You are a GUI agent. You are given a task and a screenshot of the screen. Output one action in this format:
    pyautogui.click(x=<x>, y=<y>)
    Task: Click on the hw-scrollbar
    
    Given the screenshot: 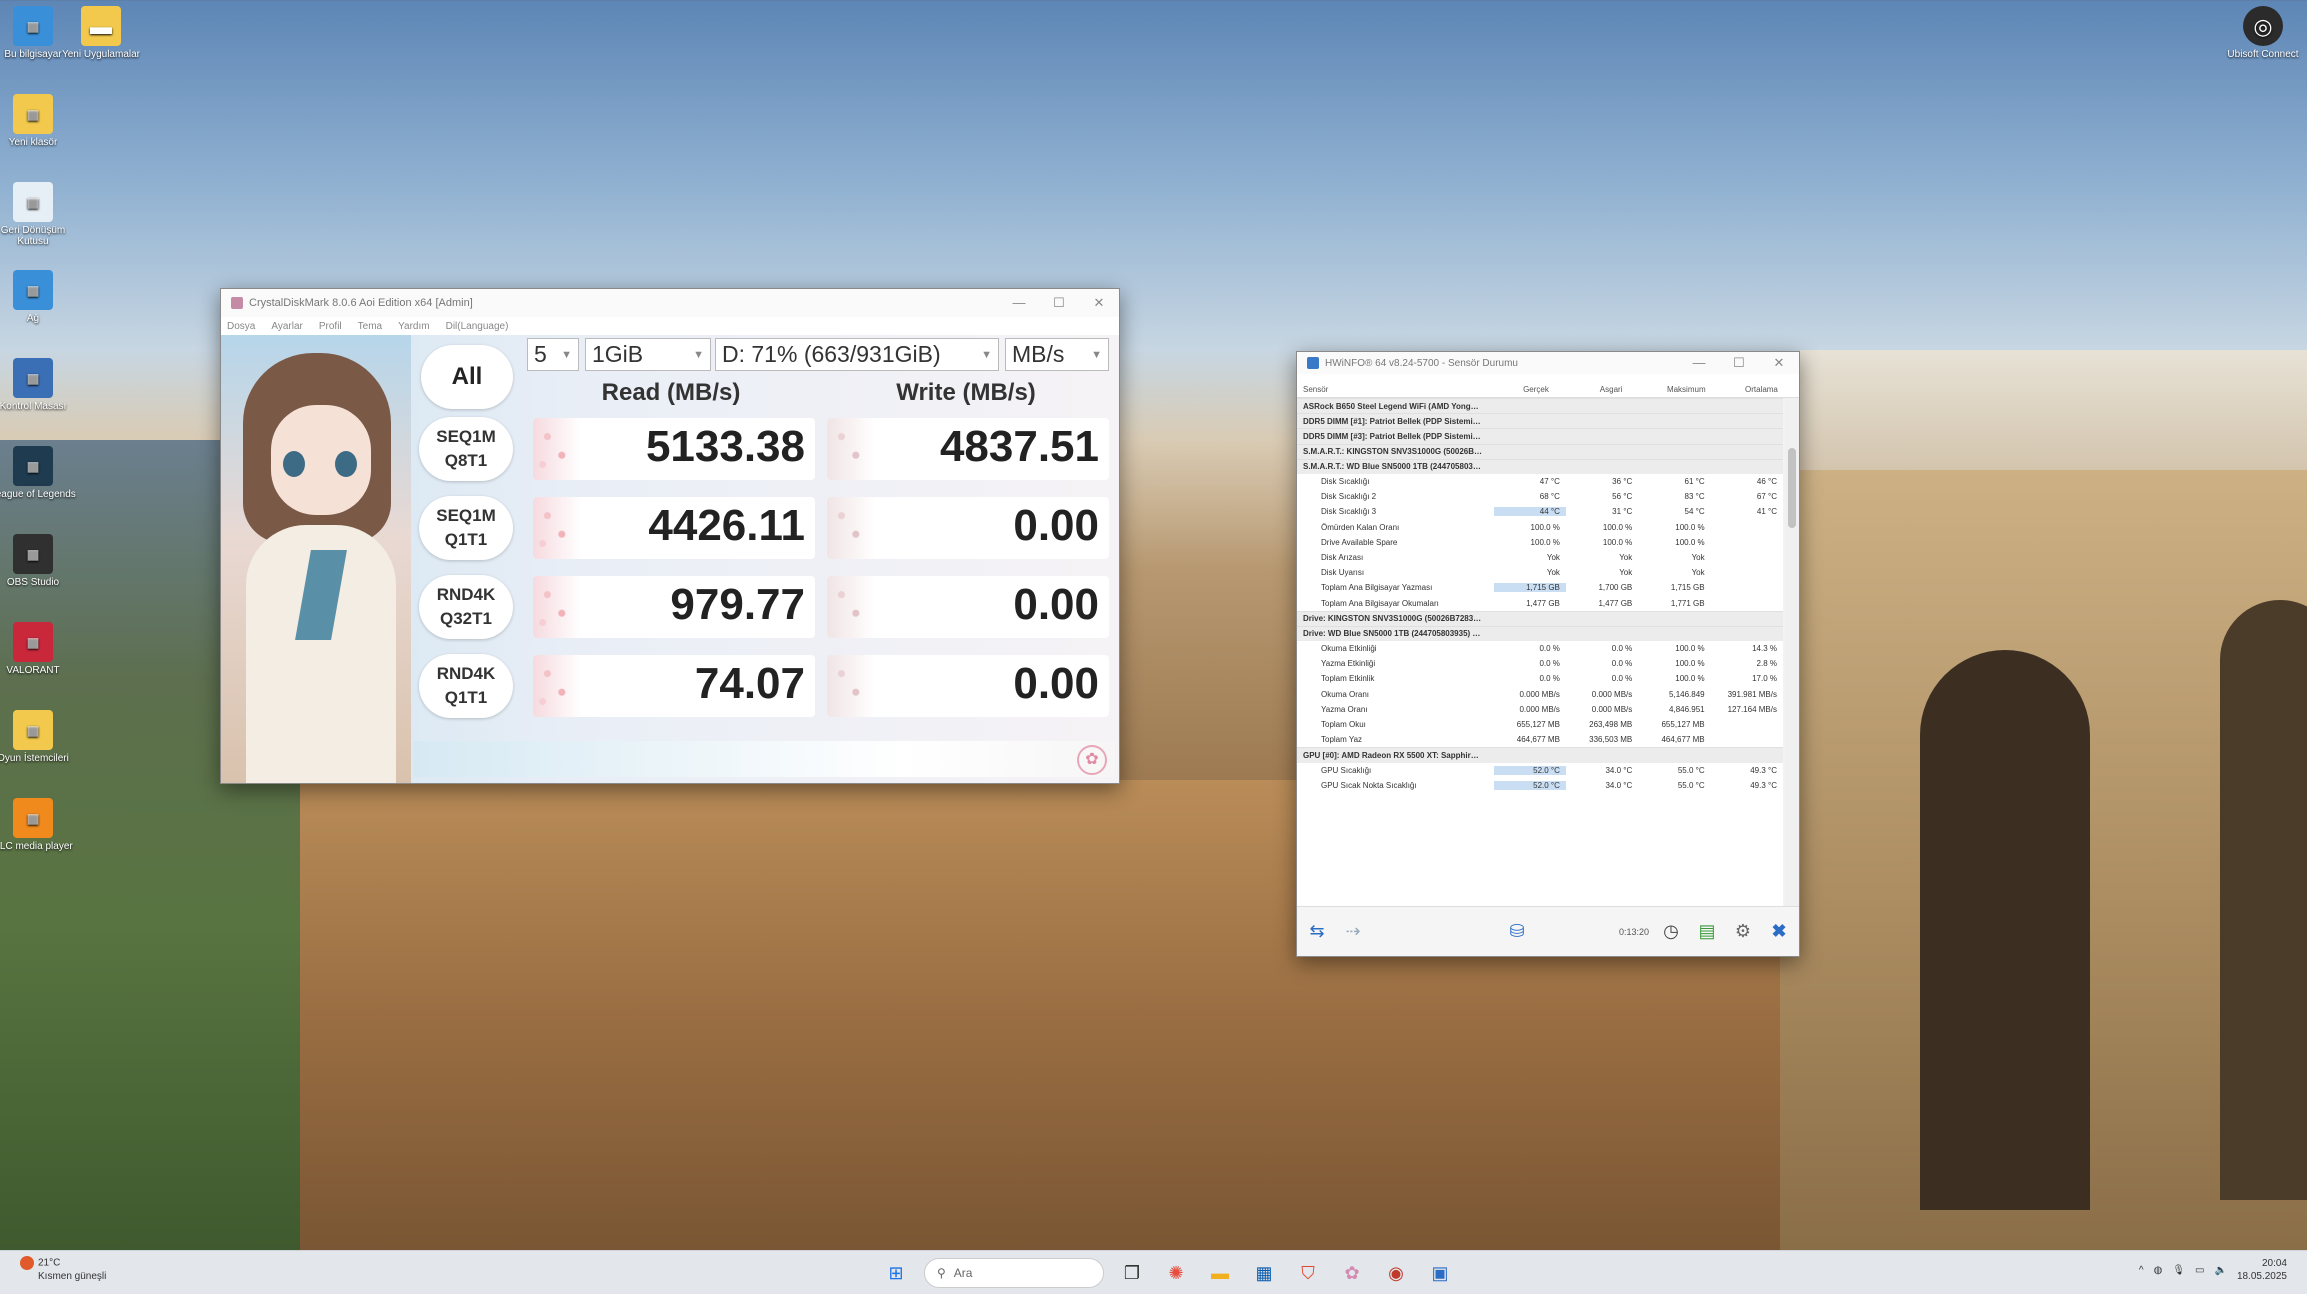 What is the action you would take?
    pyautogui.click(x=1792, y=653)
    